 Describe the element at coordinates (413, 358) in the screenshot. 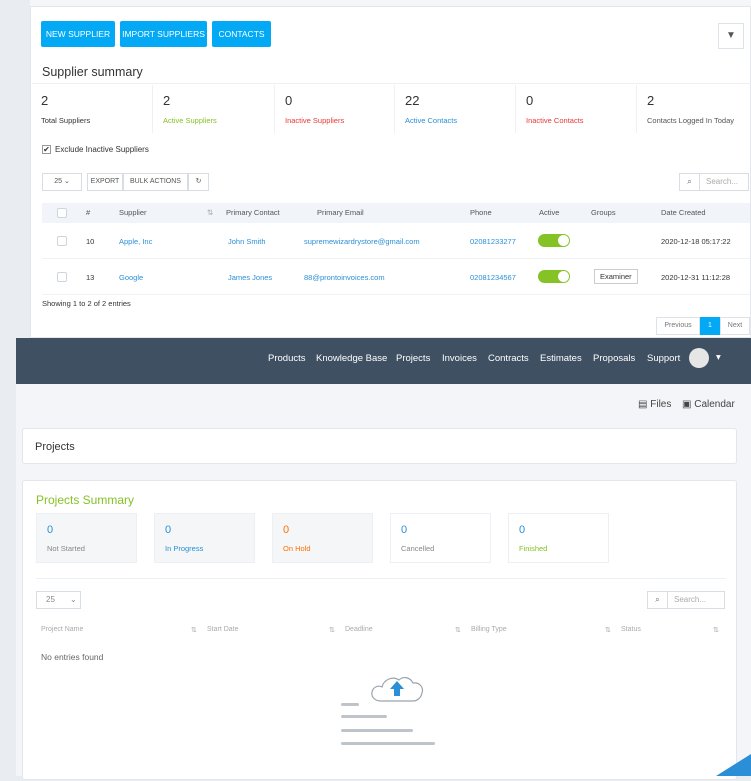

I see `nav-projects: Projects` at that location.